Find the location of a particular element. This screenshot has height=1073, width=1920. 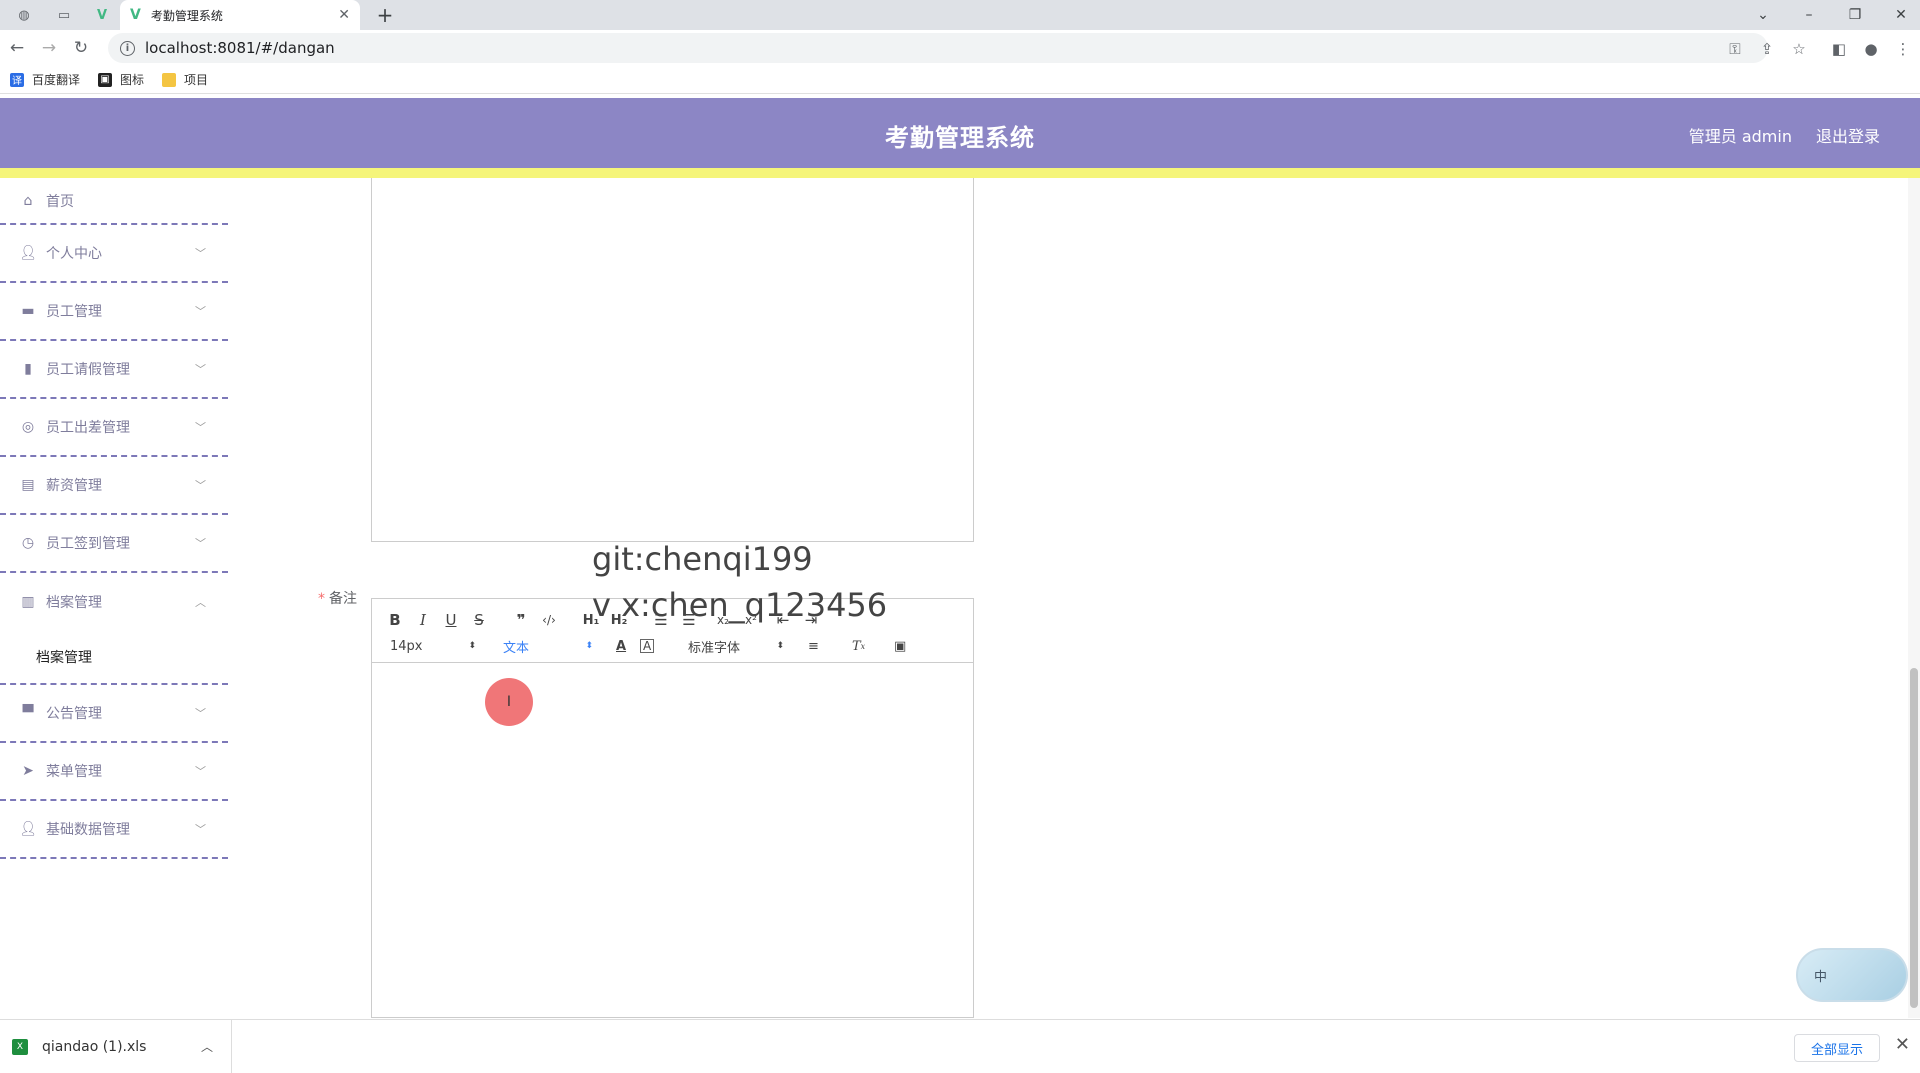

monitor-icon: ▀ is located at coordinates (28, 713).